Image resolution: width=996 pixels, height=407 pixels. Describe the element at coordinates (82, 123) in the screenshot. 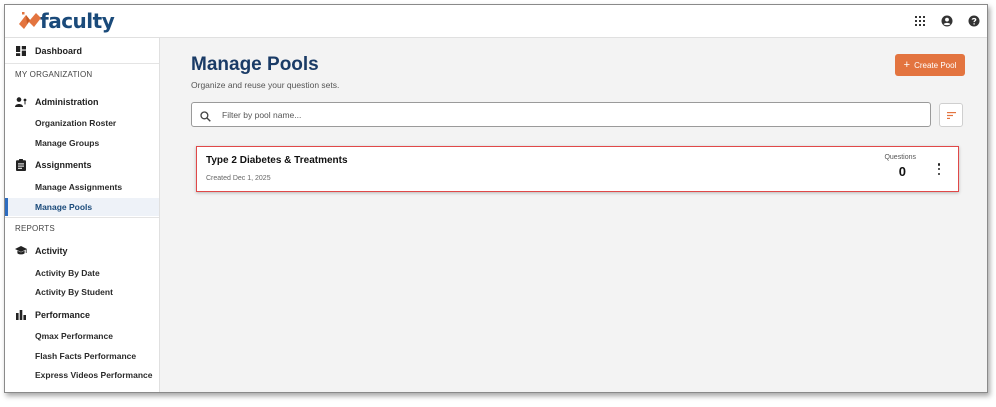

I see `sidebar-item-organization-roster: Organization Roster` at that location.